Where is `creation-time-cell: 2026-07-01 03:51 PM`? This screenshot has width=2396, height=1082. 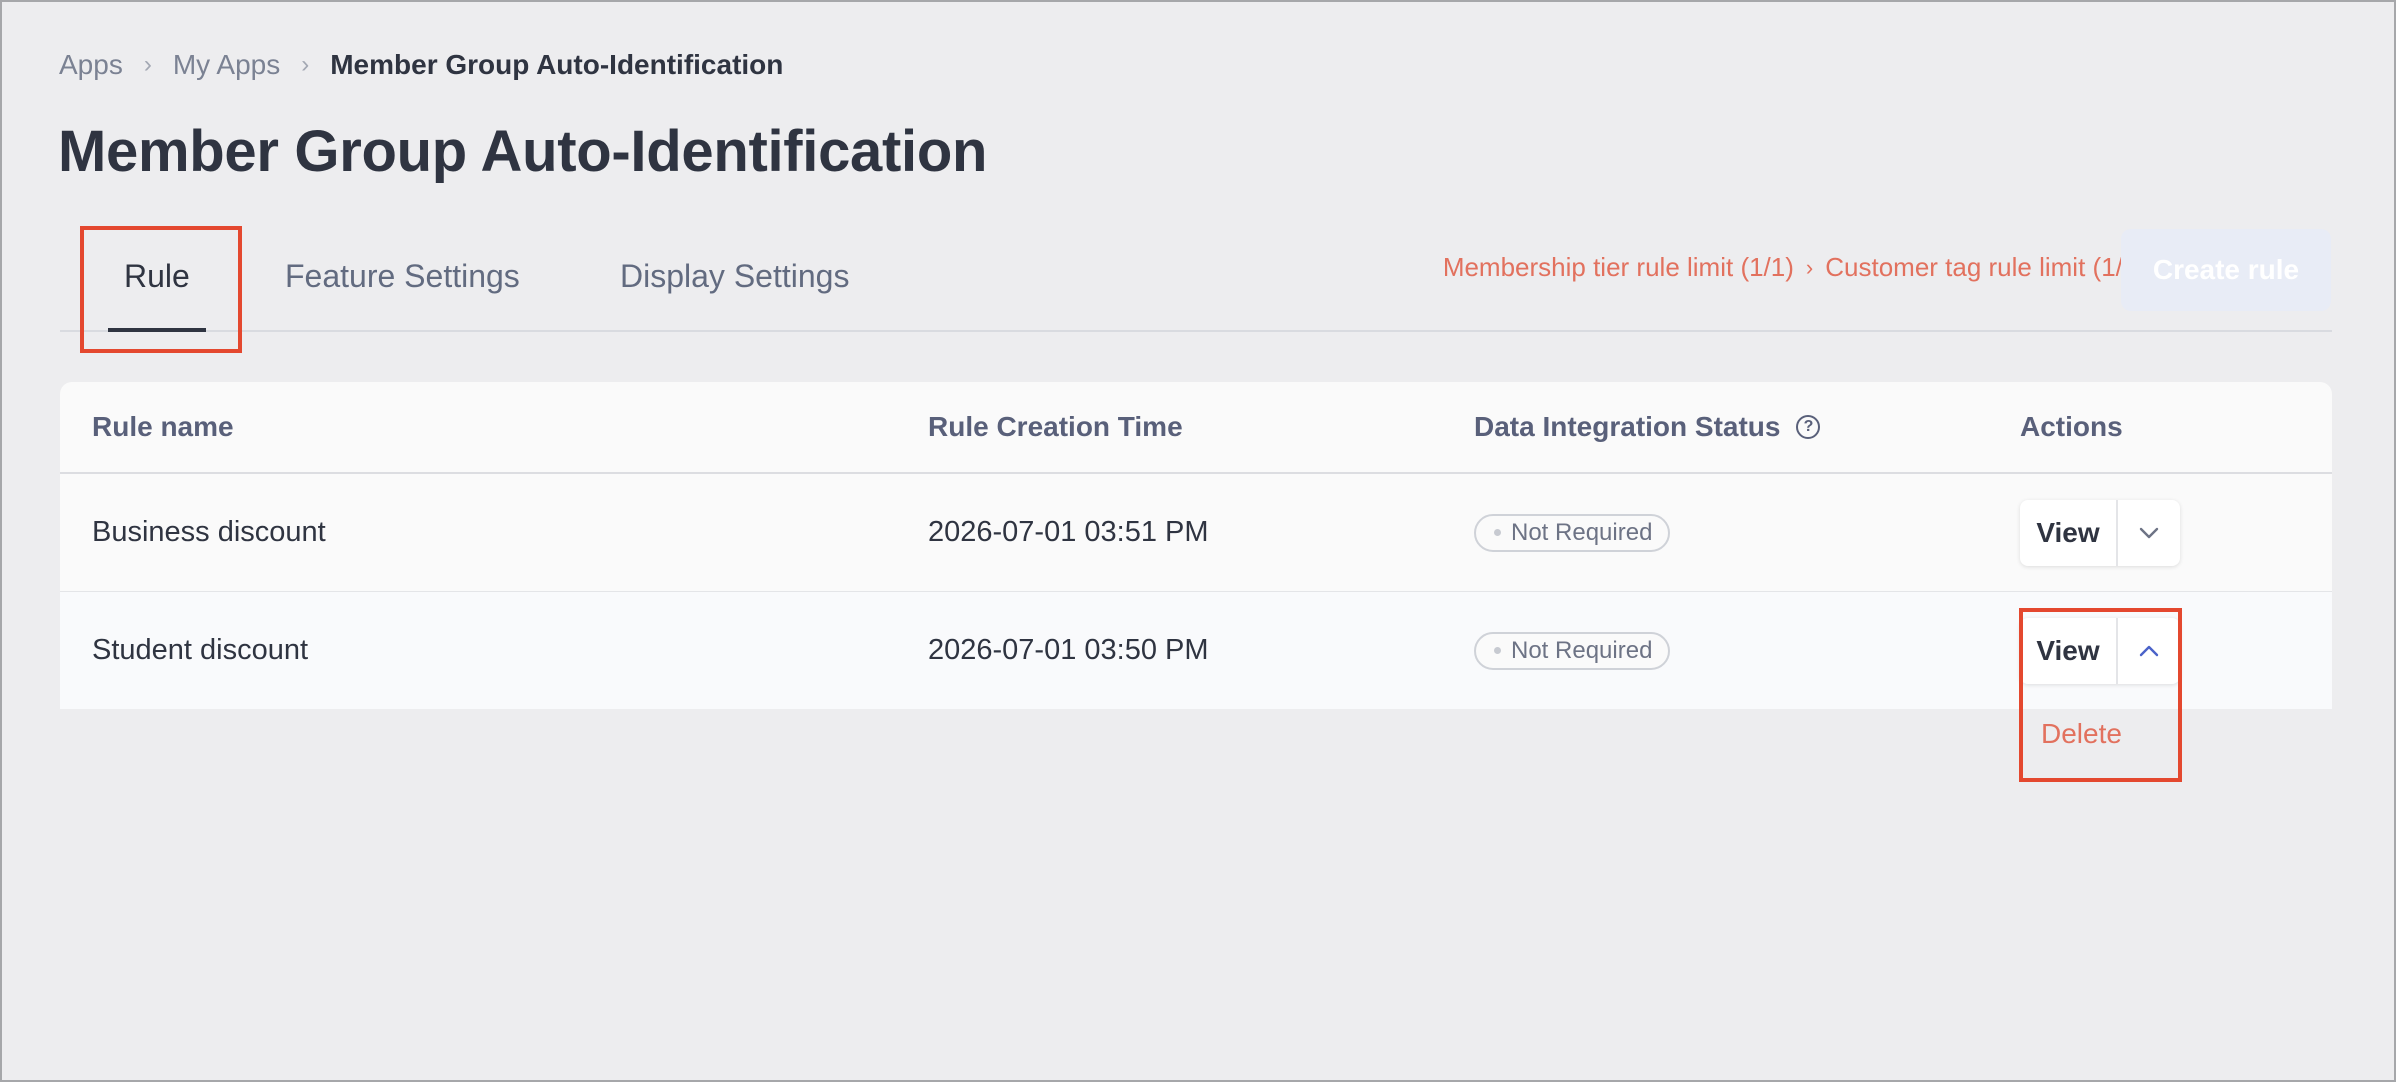 creation-time-cell: 2026-07-01 03:51 PM is located at coordinates (1068, 532).